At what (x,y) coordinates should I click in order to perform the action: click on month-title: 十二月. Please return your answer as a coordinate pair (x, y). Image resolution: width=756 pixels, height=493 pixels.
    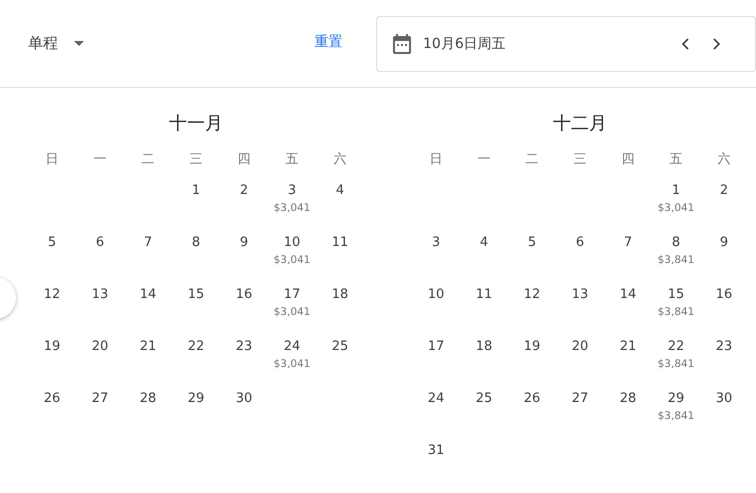
    Looking at the image, I should click on (580, 124).